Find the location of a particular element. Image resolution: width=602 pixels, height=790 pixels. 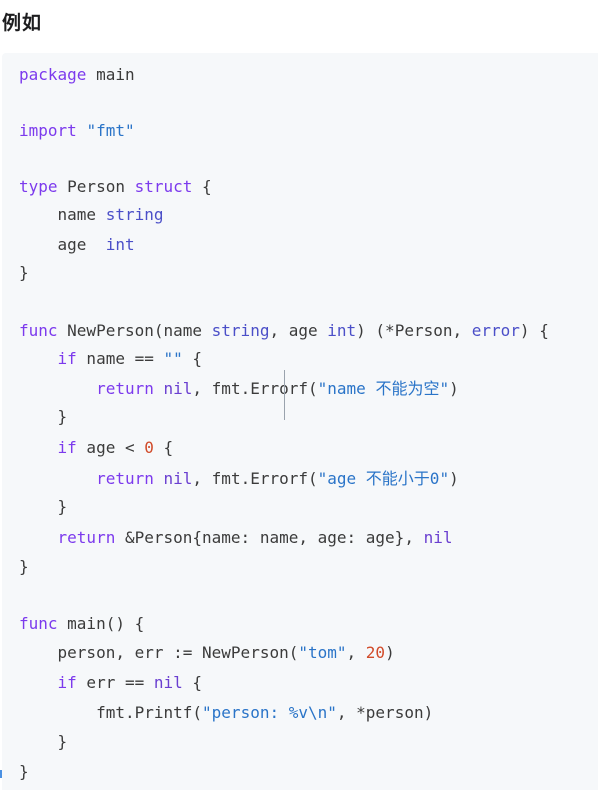

code-text: , *person) is located at coordinates (385, 712).